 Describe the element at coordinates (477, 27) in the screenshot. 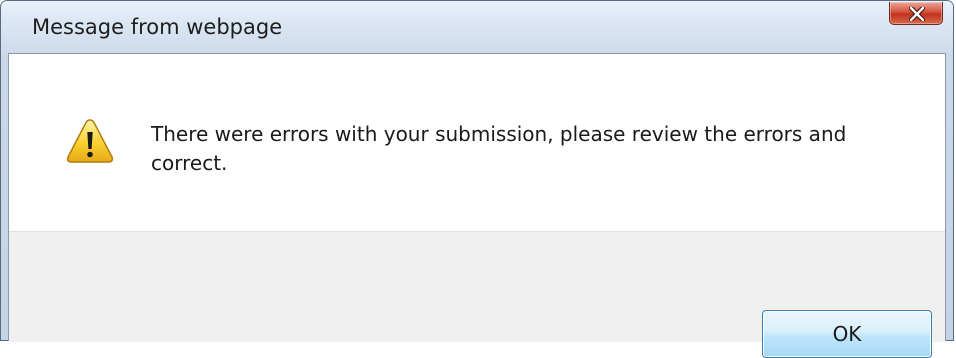

I see `title-bar: Message from webpage` at that location.